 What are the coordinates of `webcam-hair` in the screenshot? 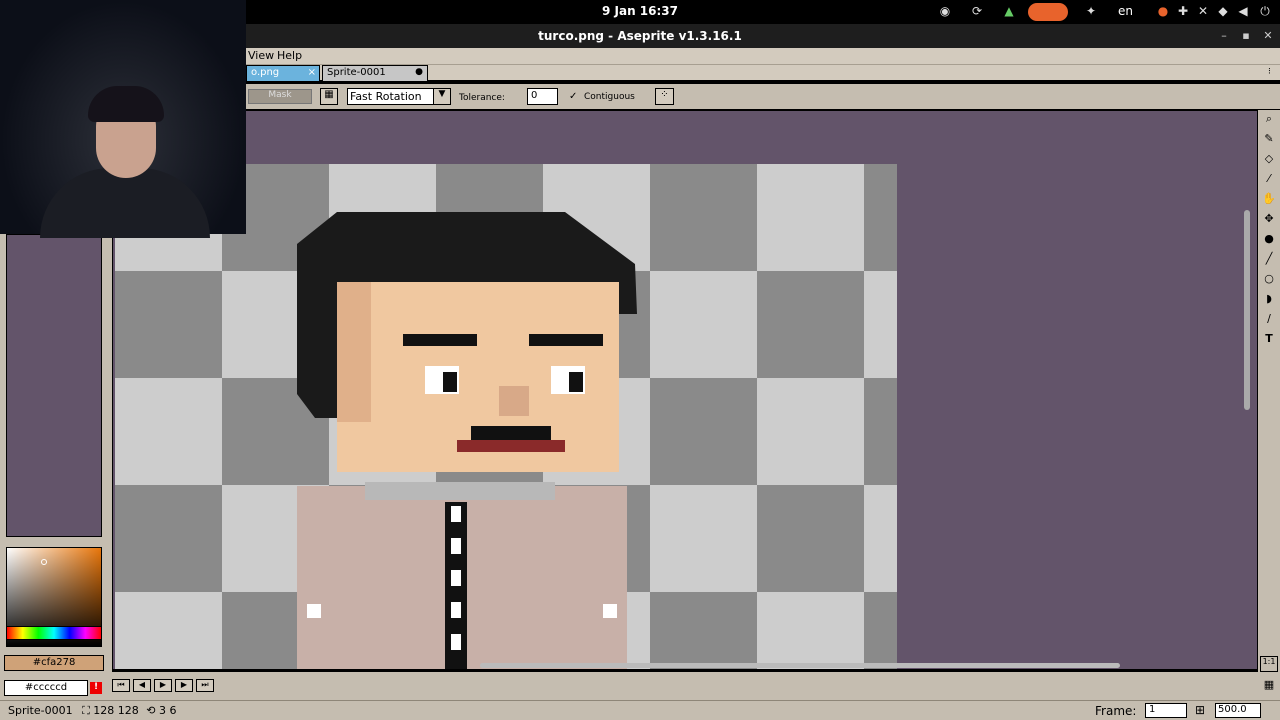 It's located at (126, 104).